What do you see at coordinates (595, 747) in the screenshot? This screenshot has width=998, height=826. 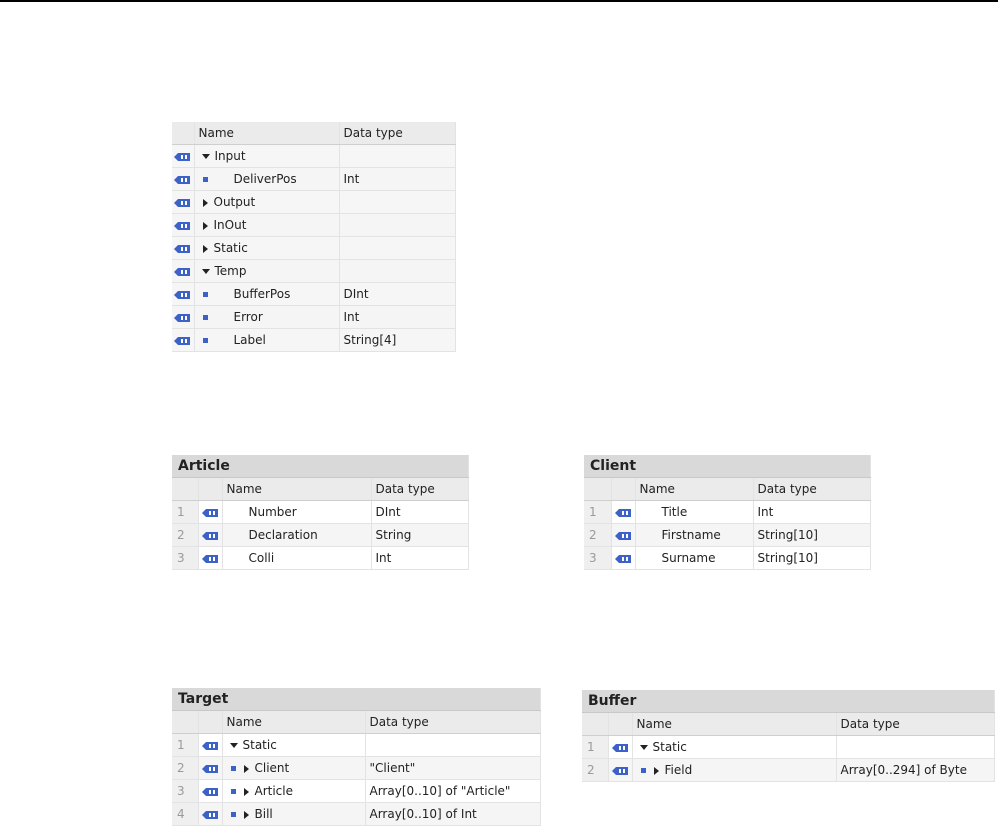 I see `row-number: 1` at bounding box center [595, 747].